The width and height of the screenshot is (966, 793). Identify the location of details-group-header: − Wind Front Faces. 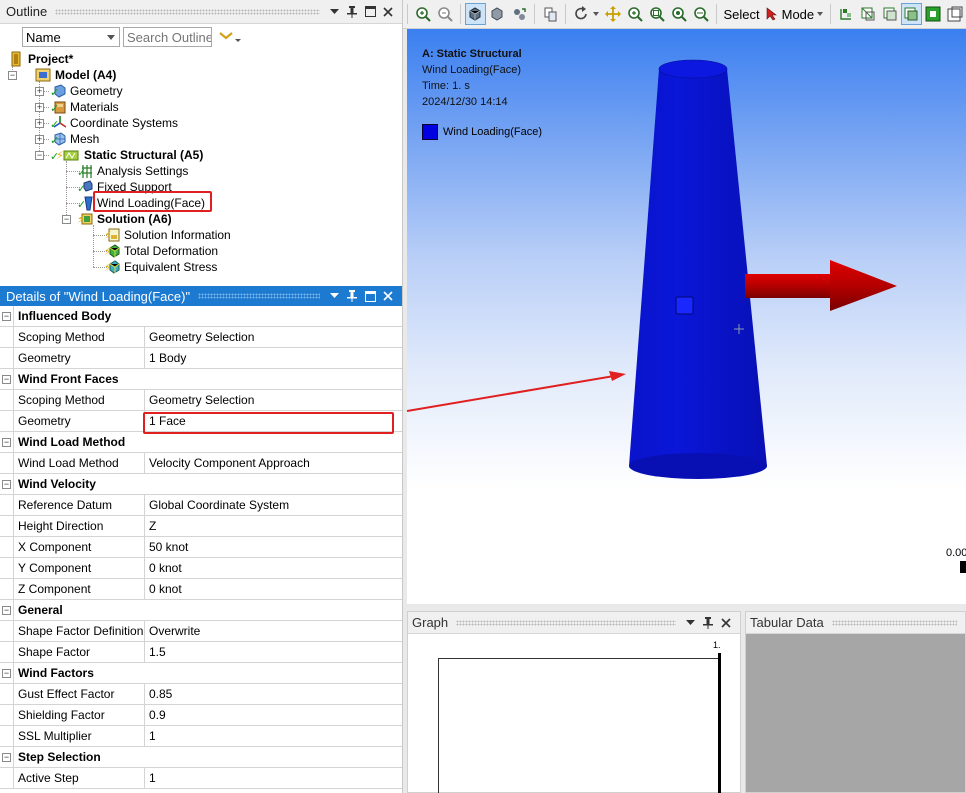
(201, 379).